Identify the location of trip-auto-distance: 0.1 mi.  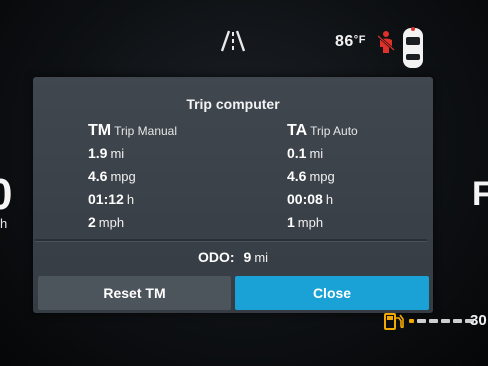
(372, 153).